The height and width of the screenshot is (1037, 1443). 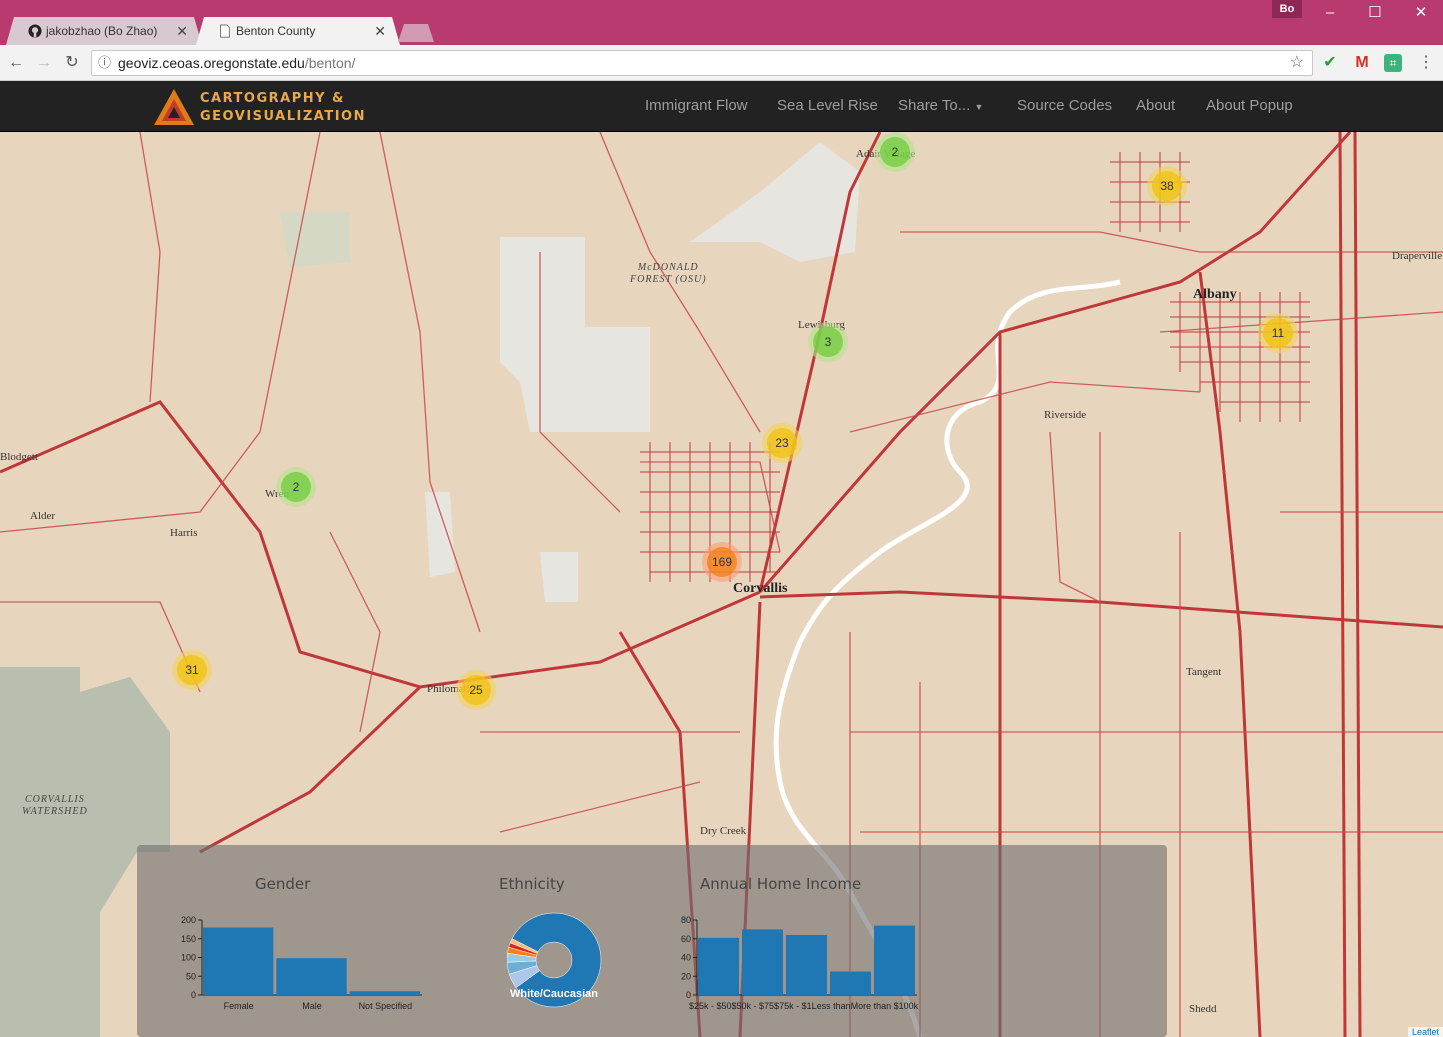 I want to click on nav-sea-level-rise: Sea Level Rise, so click(x=827, y=105).